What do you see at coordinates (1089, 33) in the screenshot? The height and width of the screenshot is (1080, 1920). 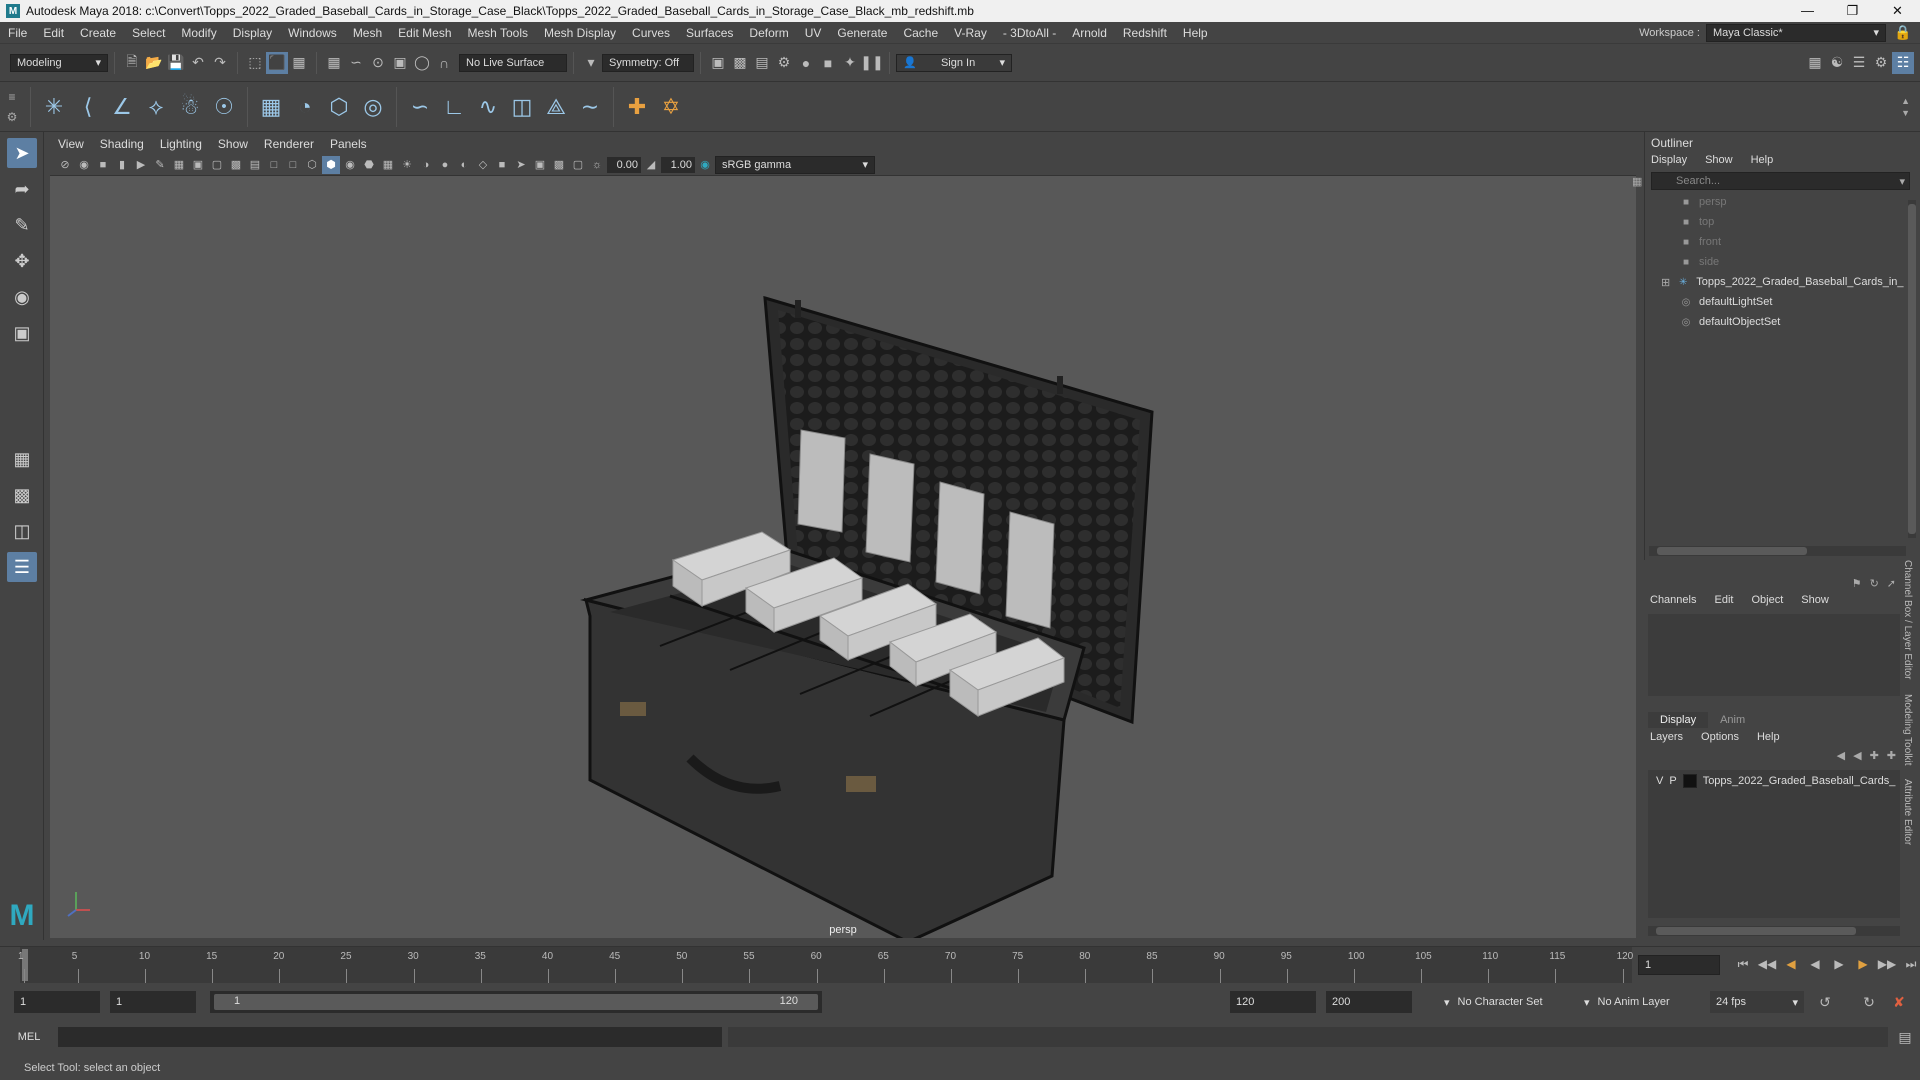 I see `menu-arnold: Arnold` at bounding box center [1089, 33].